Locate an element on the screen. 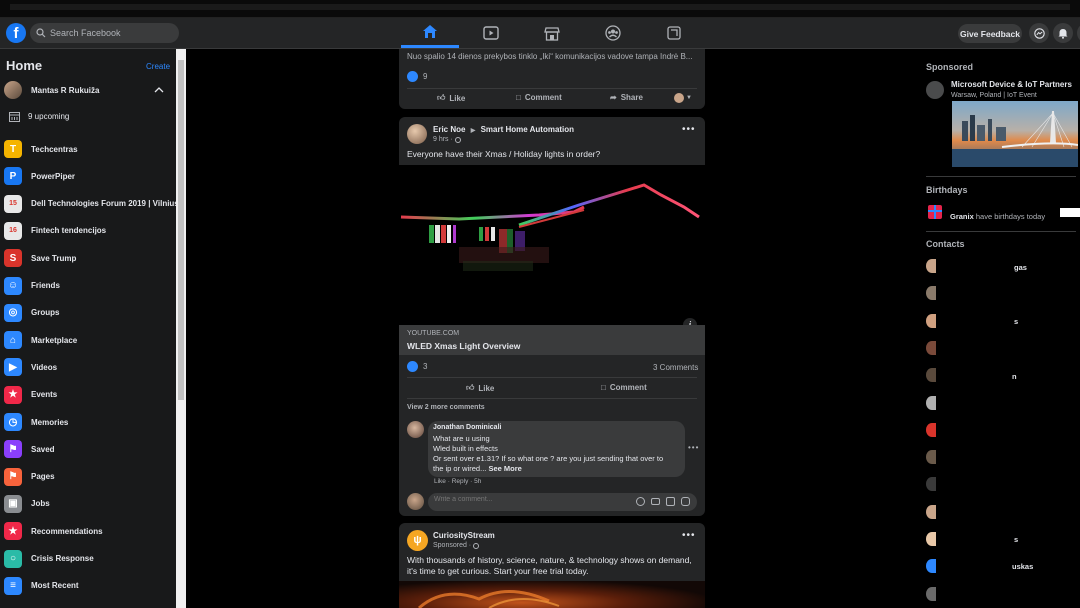 Image resolution: width=1080 pixels, height=608 pixels. notifications-button is located at coordinates (1063, 33).